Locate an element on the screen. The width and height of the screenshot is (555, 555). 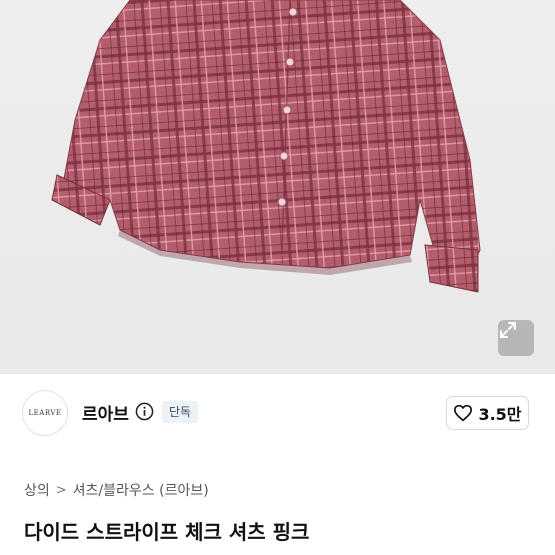
breadcrumb: 상의 > 셔츠/블라우스 (르아브) is located at coordinates (116, 490).